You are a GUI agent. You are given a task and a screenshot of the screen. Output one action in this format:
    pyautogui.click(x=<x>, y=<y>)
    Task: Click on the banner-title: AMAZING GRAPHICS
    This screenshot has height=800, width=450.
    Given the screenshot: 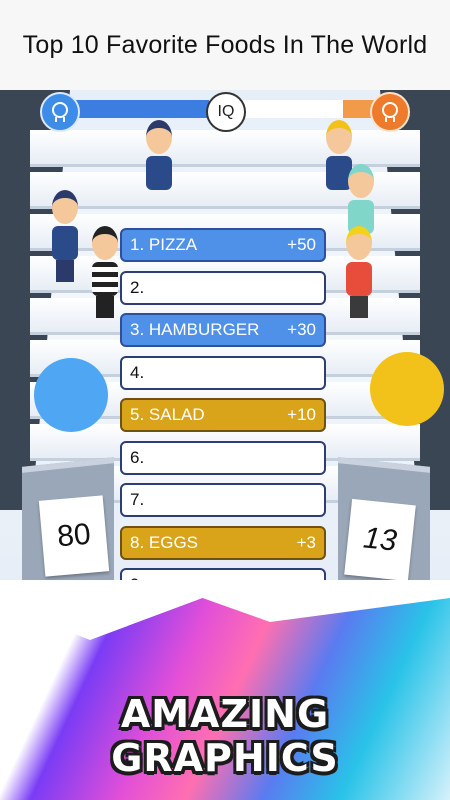 What is the action you would take?
    pyautogui.click(x=225, y=736)
    